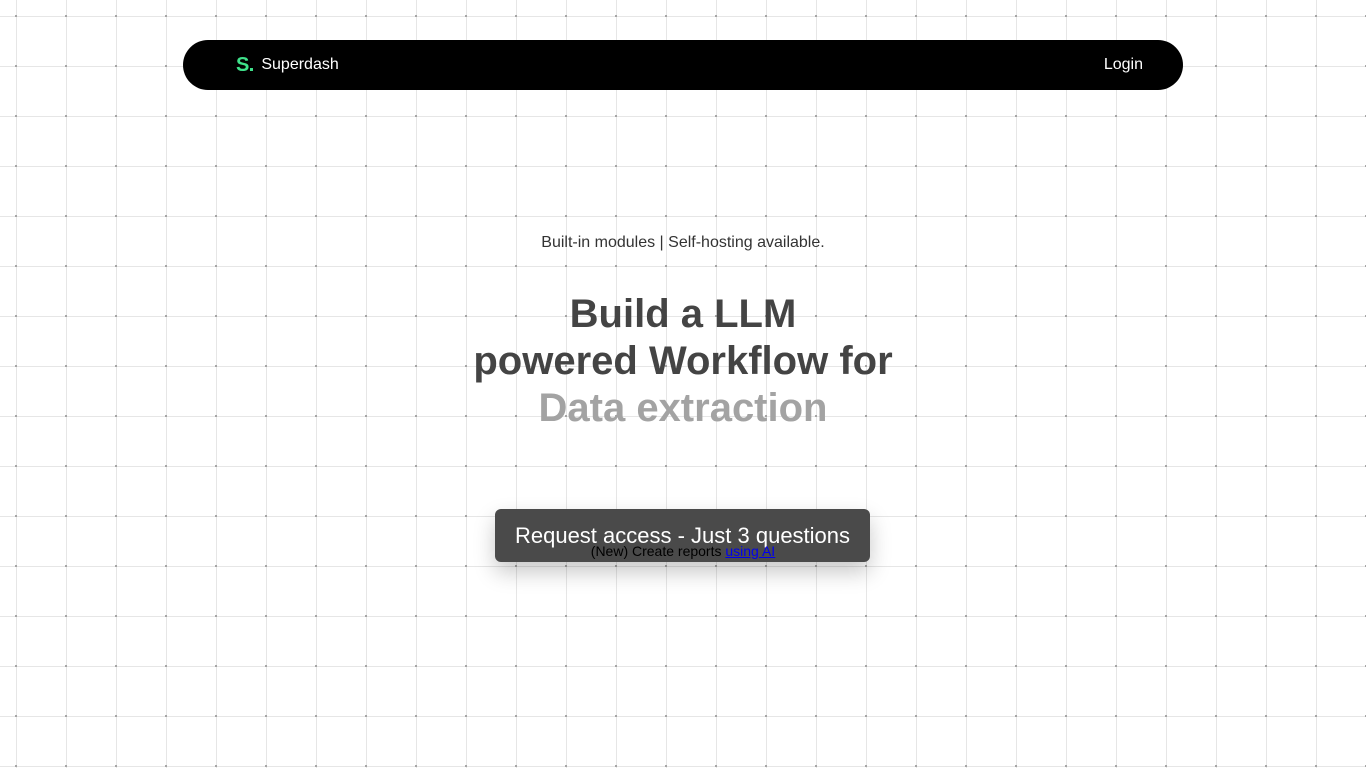 The width and height of the screenshot is (1366, 768). I want to click on using-ai-link: using AI, so click(750, 551).